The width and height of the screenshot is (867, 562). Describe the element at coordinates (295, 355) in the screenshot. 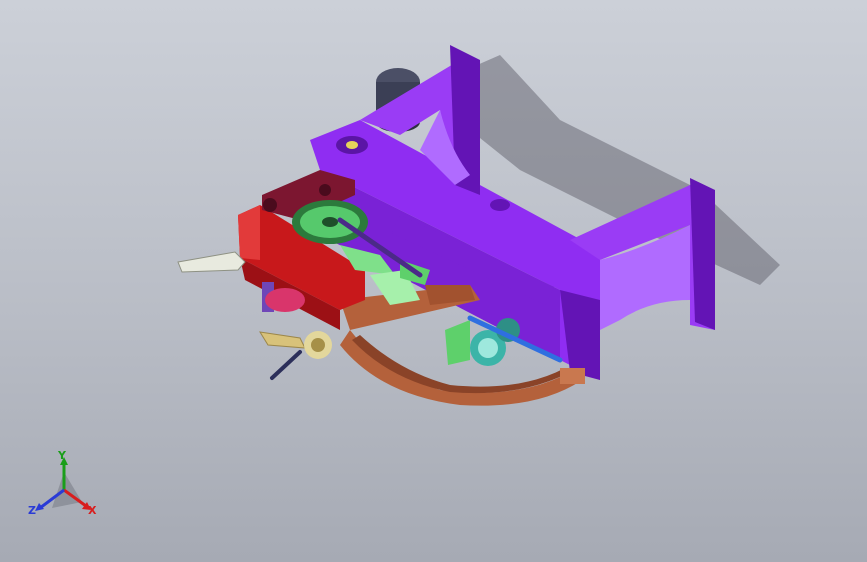

I see `brass-knob` at that location.